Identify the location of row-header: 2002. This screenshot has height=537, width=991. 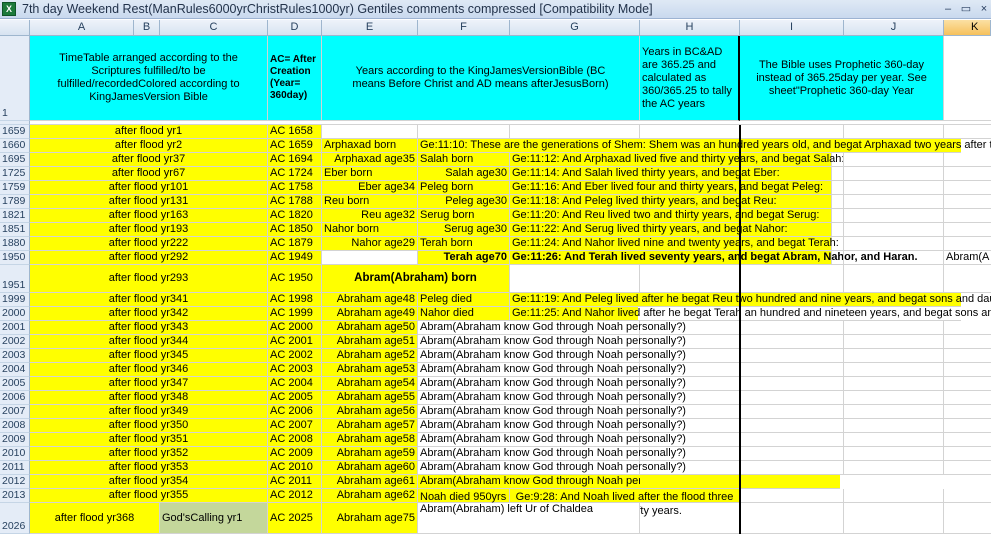
(15, 342).